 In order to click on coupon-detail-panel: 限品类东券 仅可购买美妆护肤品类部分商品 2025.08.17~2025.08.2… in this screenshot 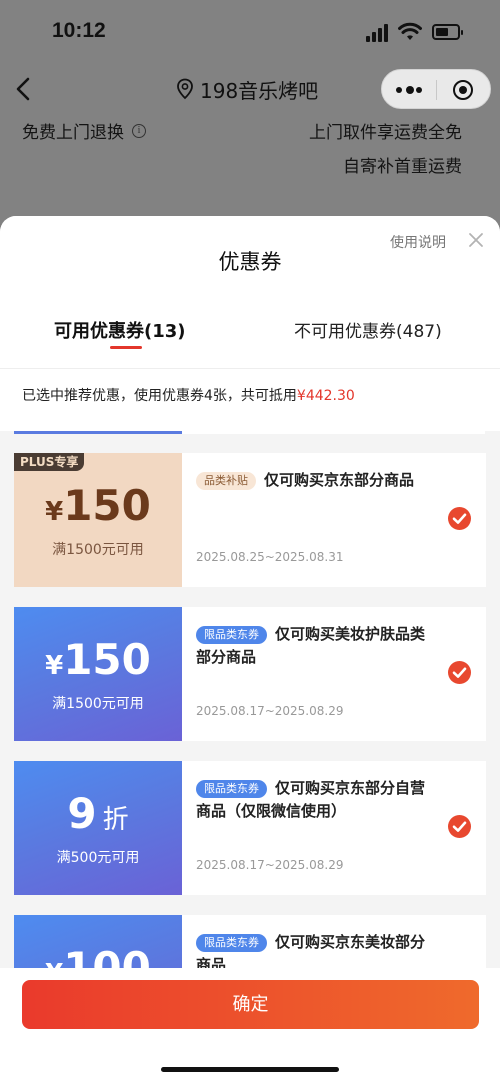, I will do `click(334, 674)`.